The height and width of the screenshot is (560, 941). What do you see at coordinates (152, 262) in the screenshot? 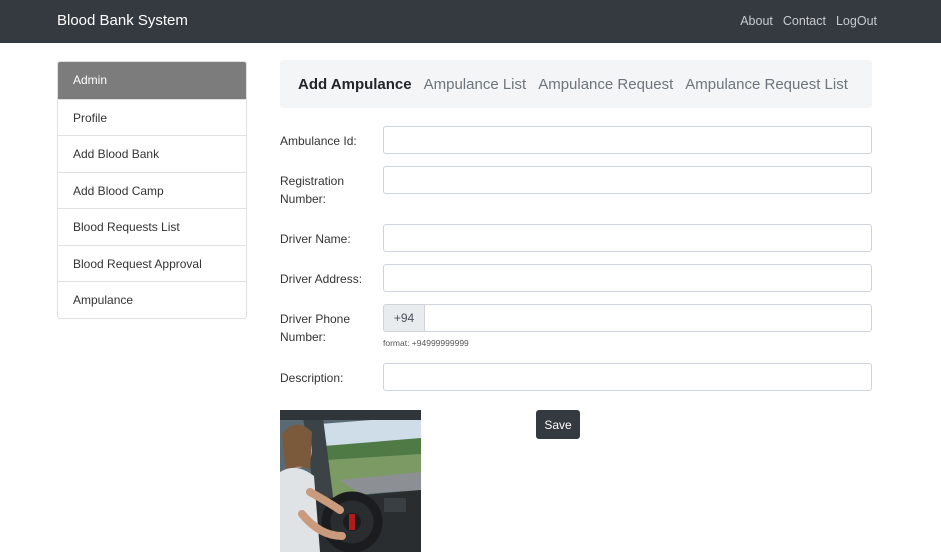
I see `sidebar-item-blood-request-approval: Blood Request Approval` at bounding box center [152, 262].